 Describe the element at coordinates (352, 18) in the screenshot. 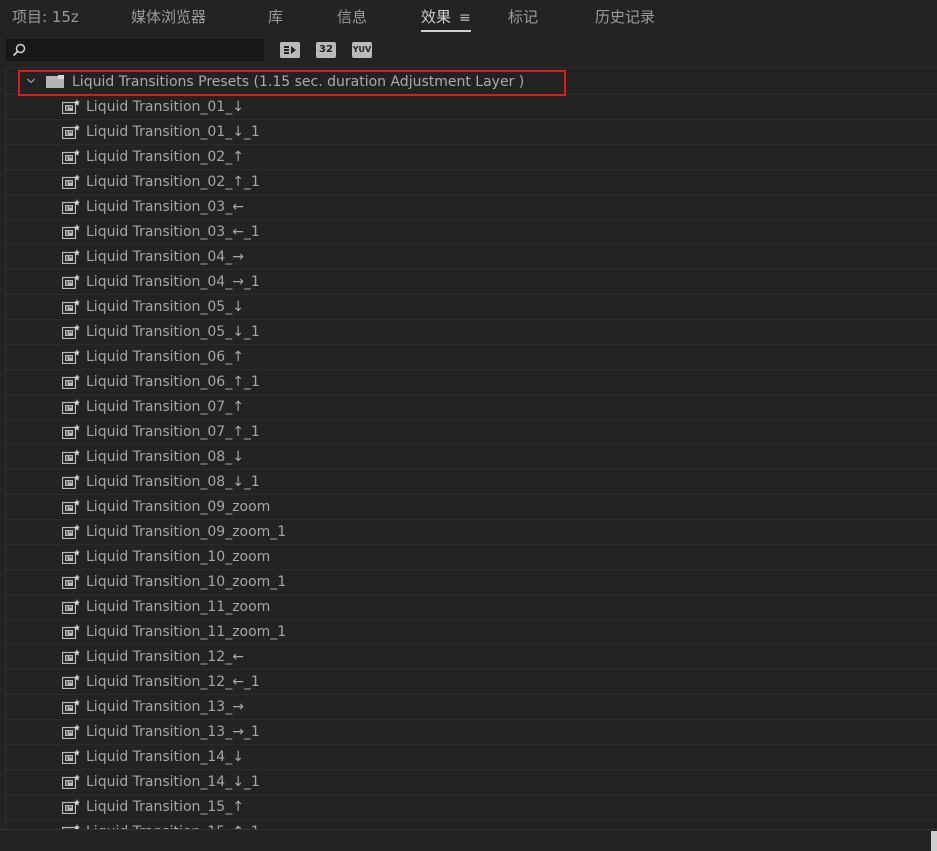

I see `tab-info: 信息` at that location.